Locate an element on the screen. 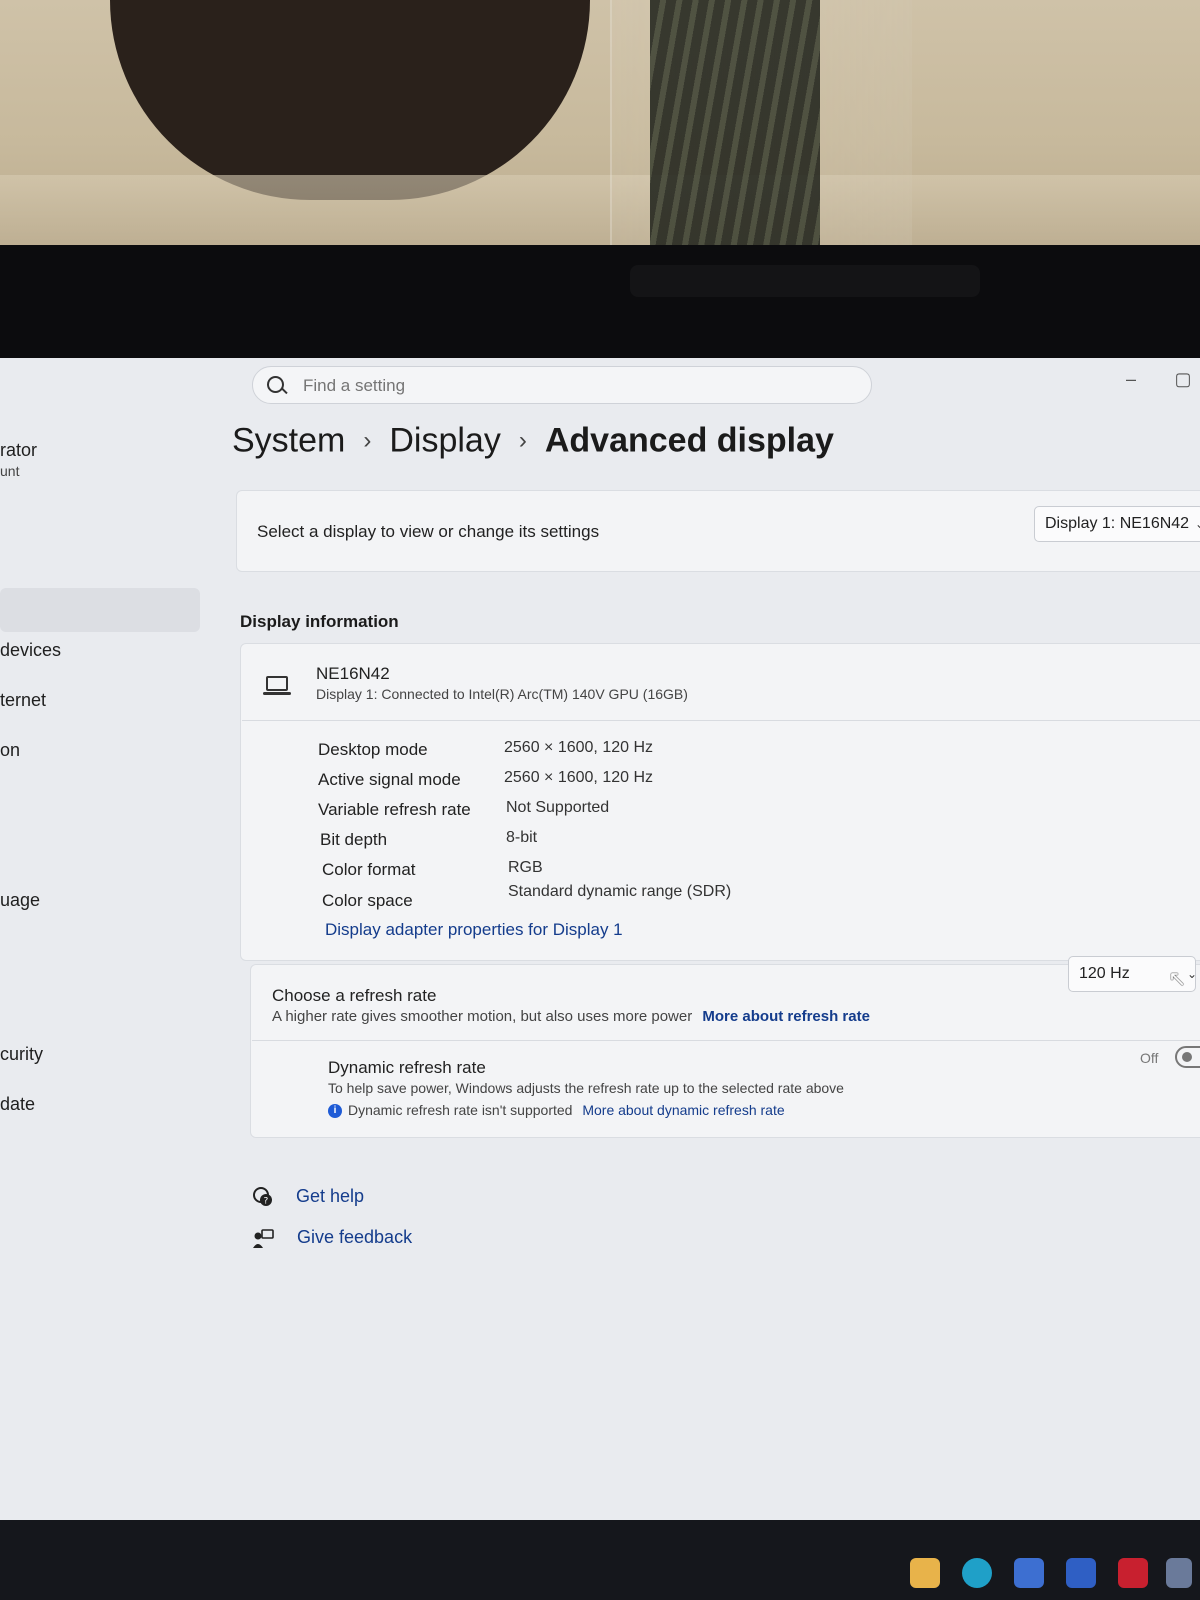 This screenshot has width=1200, height=1600. sidebar-item-language: uage is located at coordinates (20, 900).